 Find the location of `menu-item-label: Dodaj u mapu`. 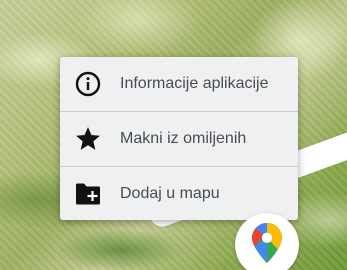

menu-item-label: Dodaj u mapu is located at coordinates (170, 193).